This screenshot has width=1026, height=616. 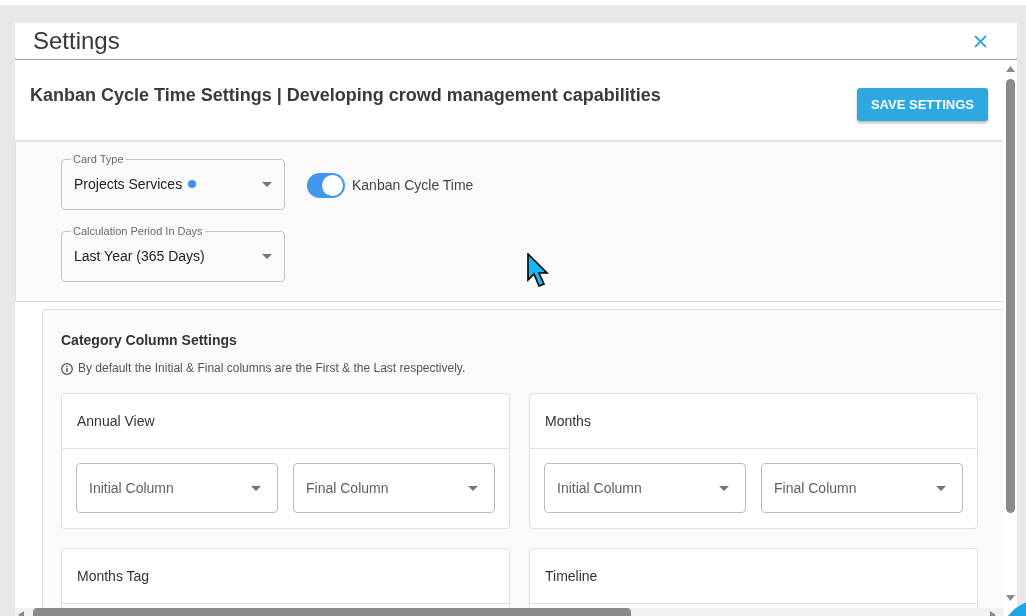 What do you see at coordinates (173, 182) in the screenshot?
I see `card-type-select: Card Type Projects Services` at bounding box center [173, 182].